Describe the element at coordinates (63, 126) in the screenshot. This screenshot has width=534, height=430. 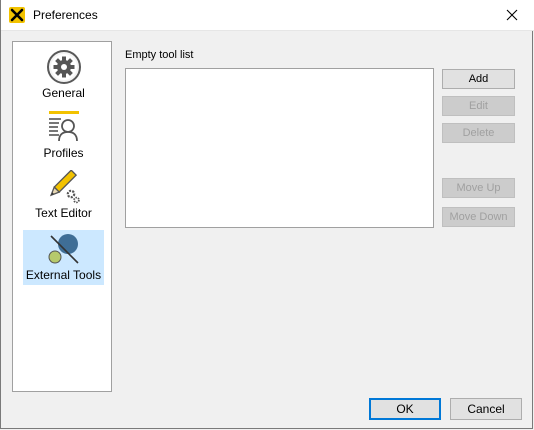
I see `profile-card-icon` at that location.